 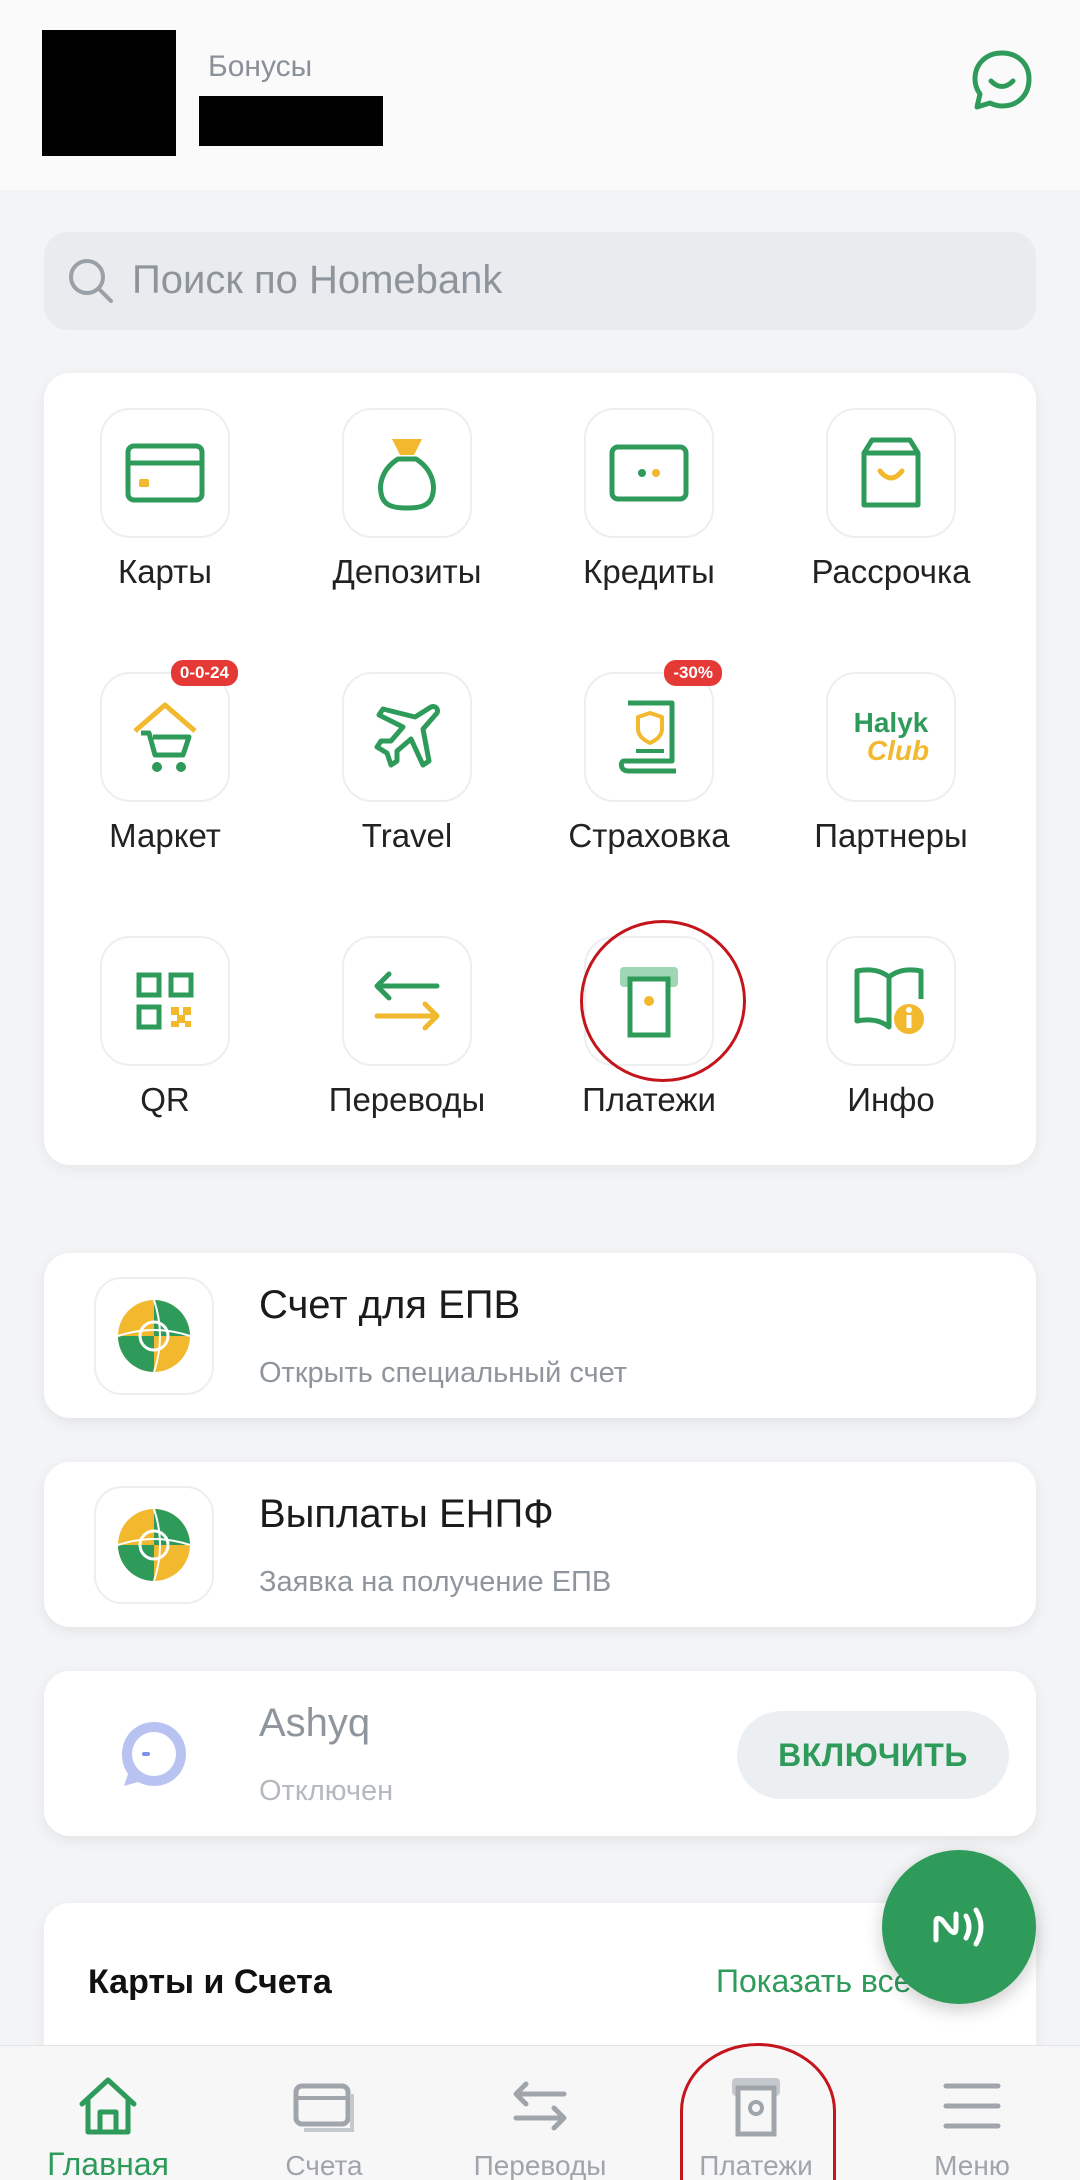 What do you see at coordinates (407, 473) in the screenshot?
I see `money-bag-icon` at bounding box center [407, 473].